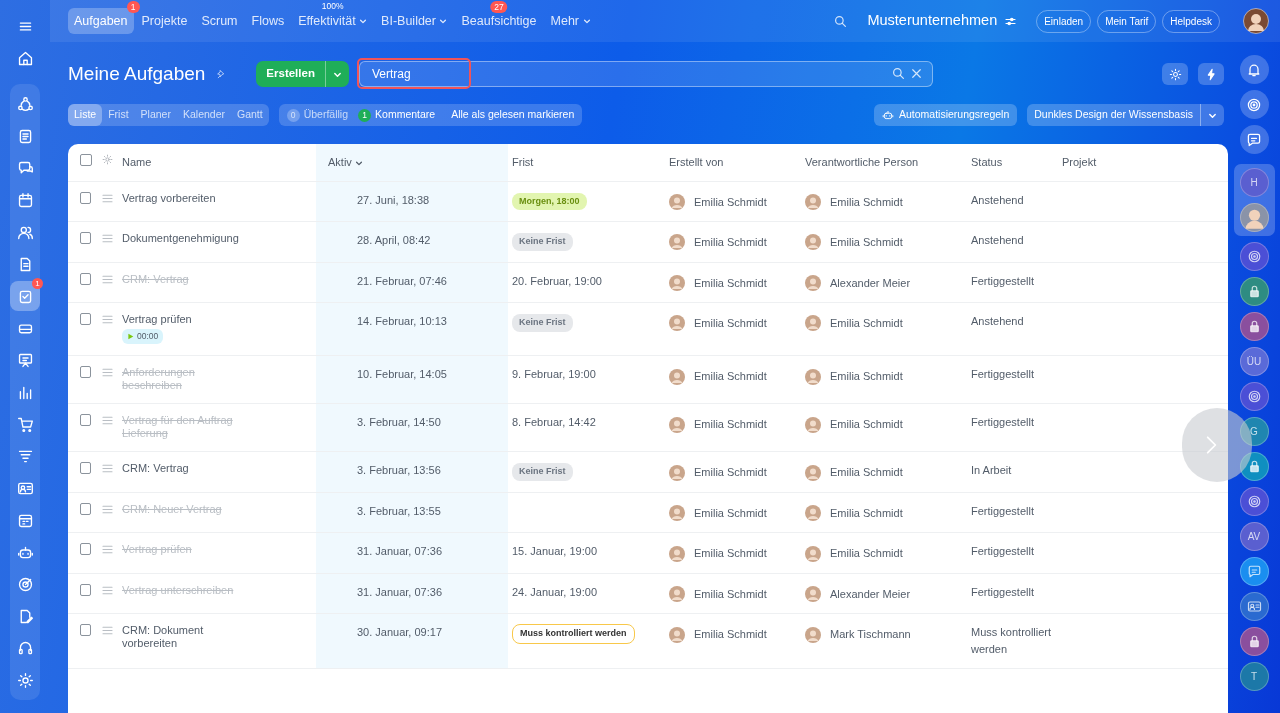  Describe the element at coordinates (184, 238) in the screenshot. I see `task-name: Dokumentgenehmigung` at that location.